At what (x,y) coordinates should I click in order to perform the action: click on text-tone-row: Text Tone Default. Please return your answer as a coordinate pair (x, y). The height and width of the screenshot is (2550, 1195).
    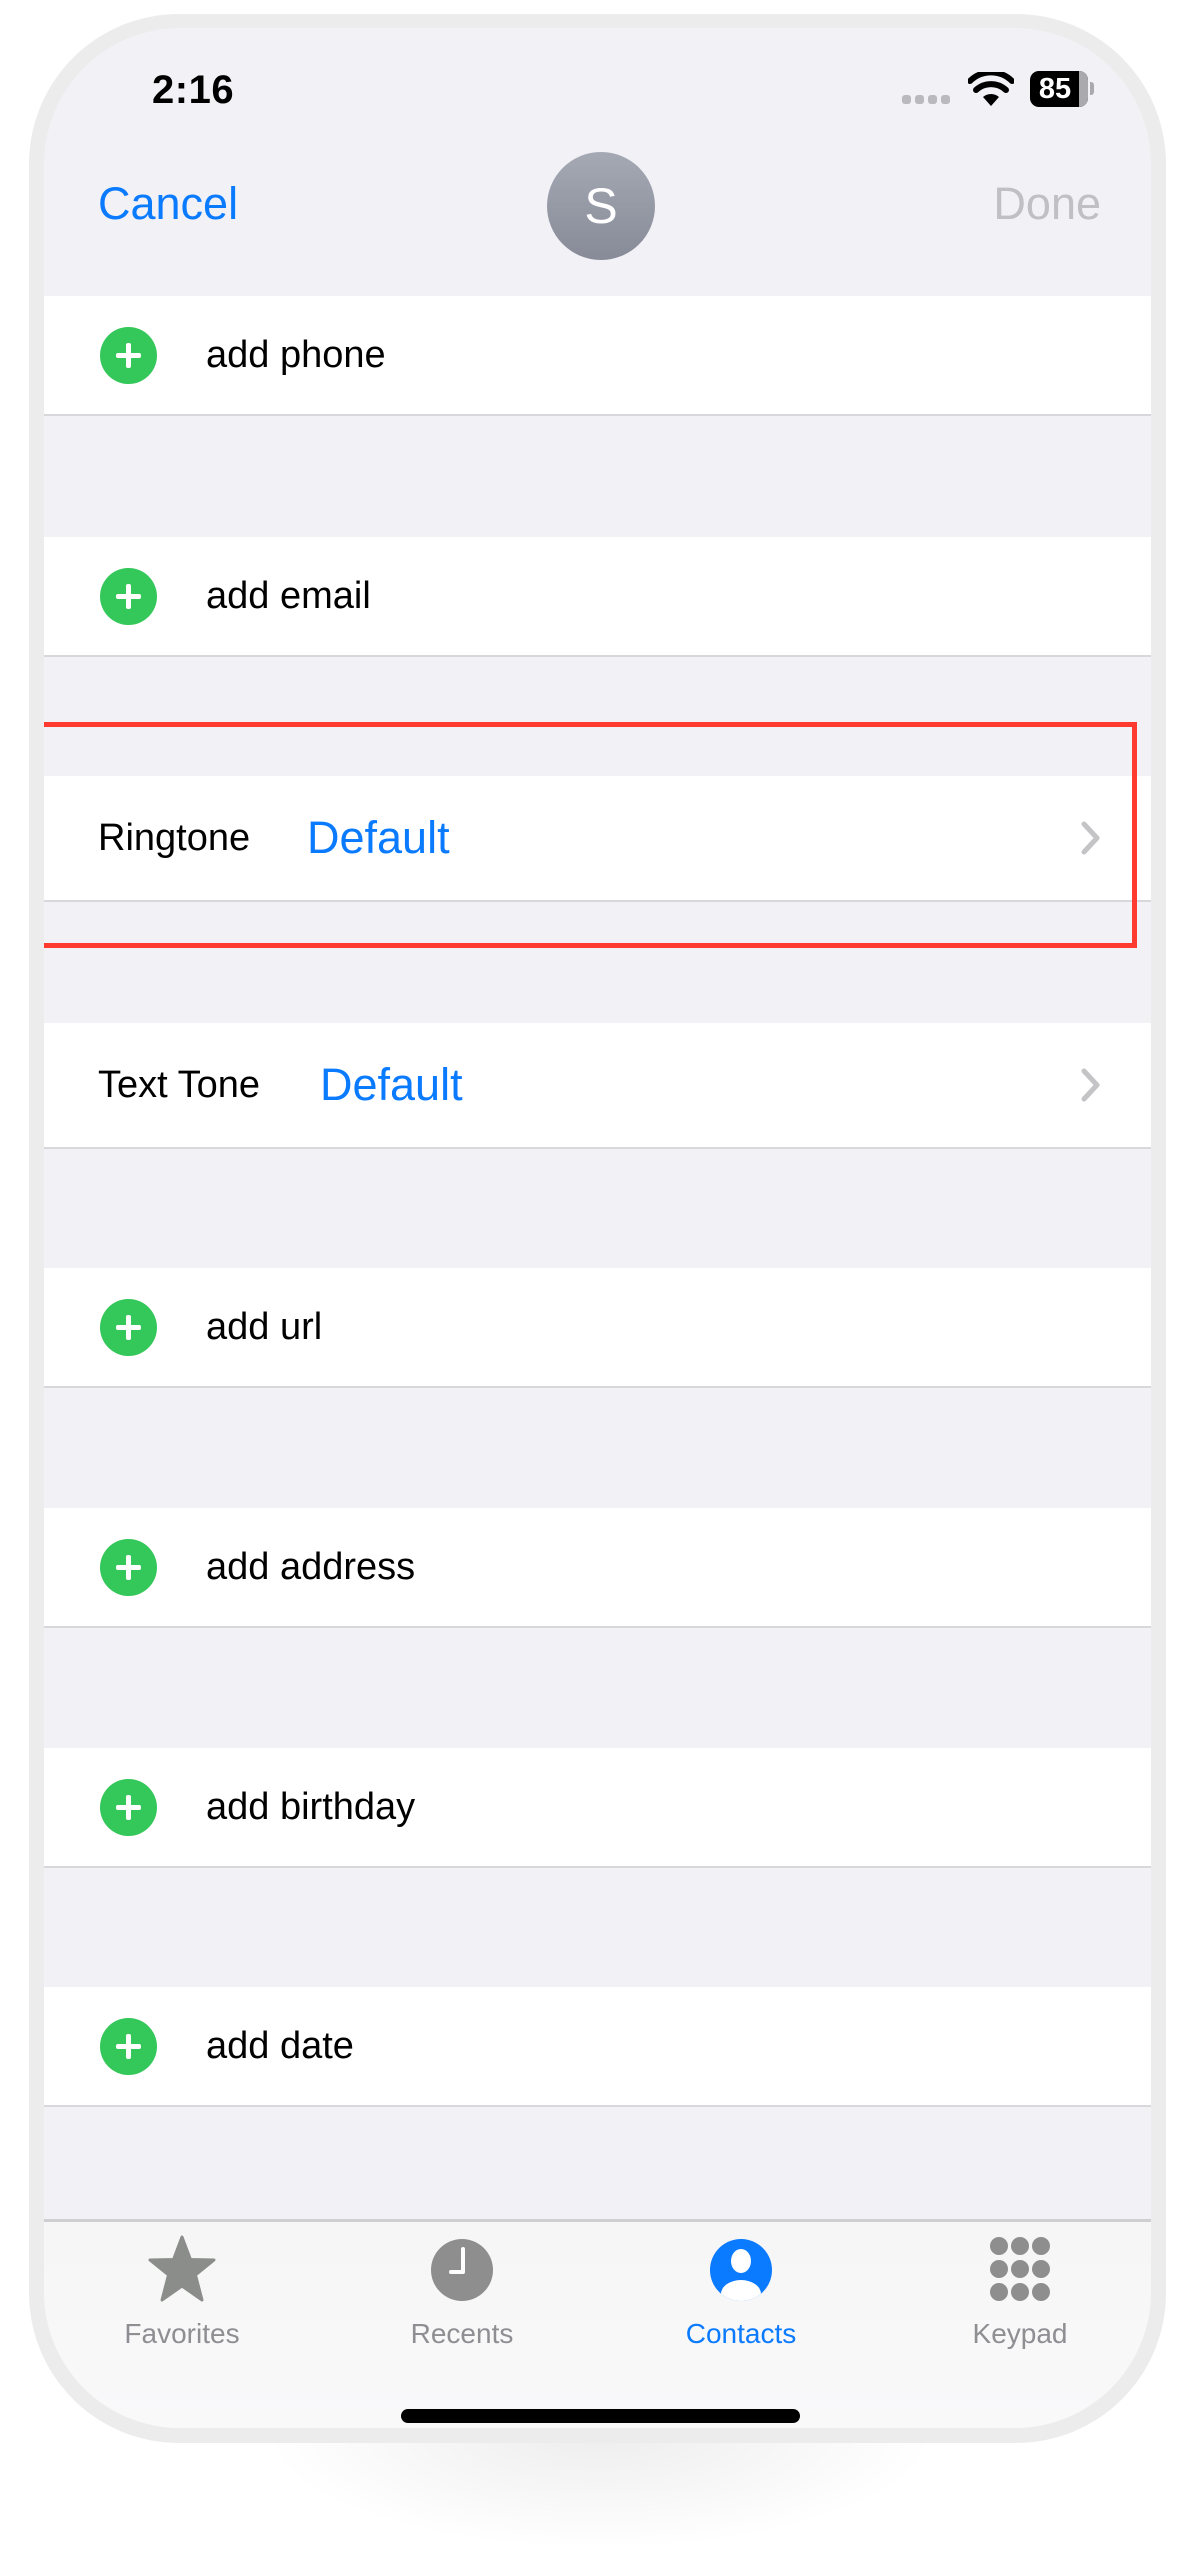
    Looking at the image, I should click on (597, 1086).